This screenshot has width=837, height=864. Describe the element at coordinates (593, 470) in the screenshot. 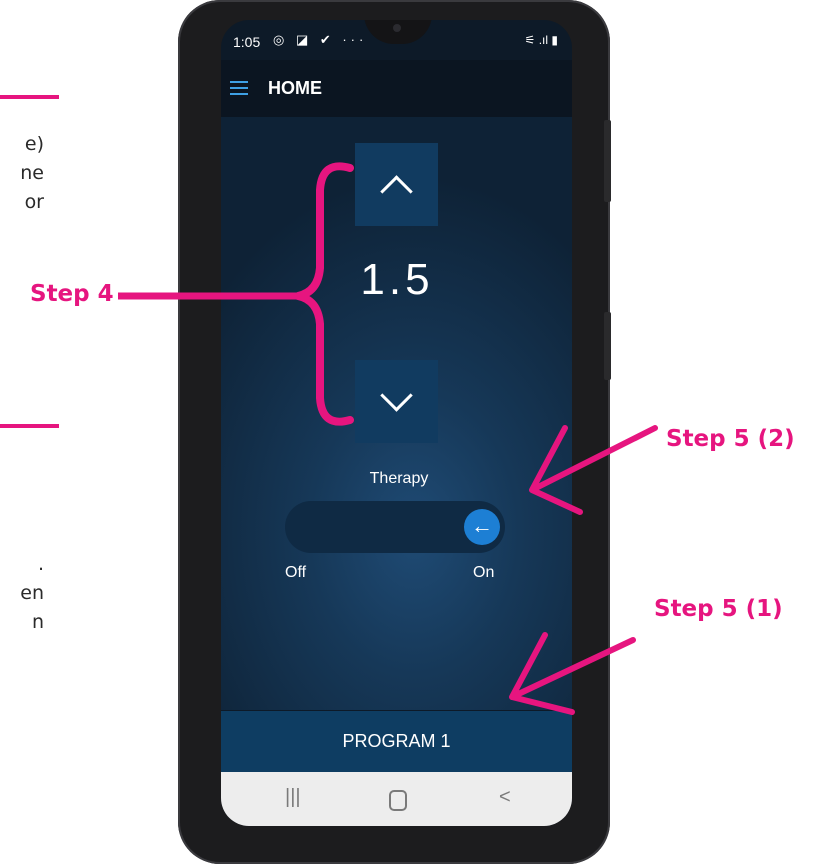

I see `step5-2-arrow` at that location.